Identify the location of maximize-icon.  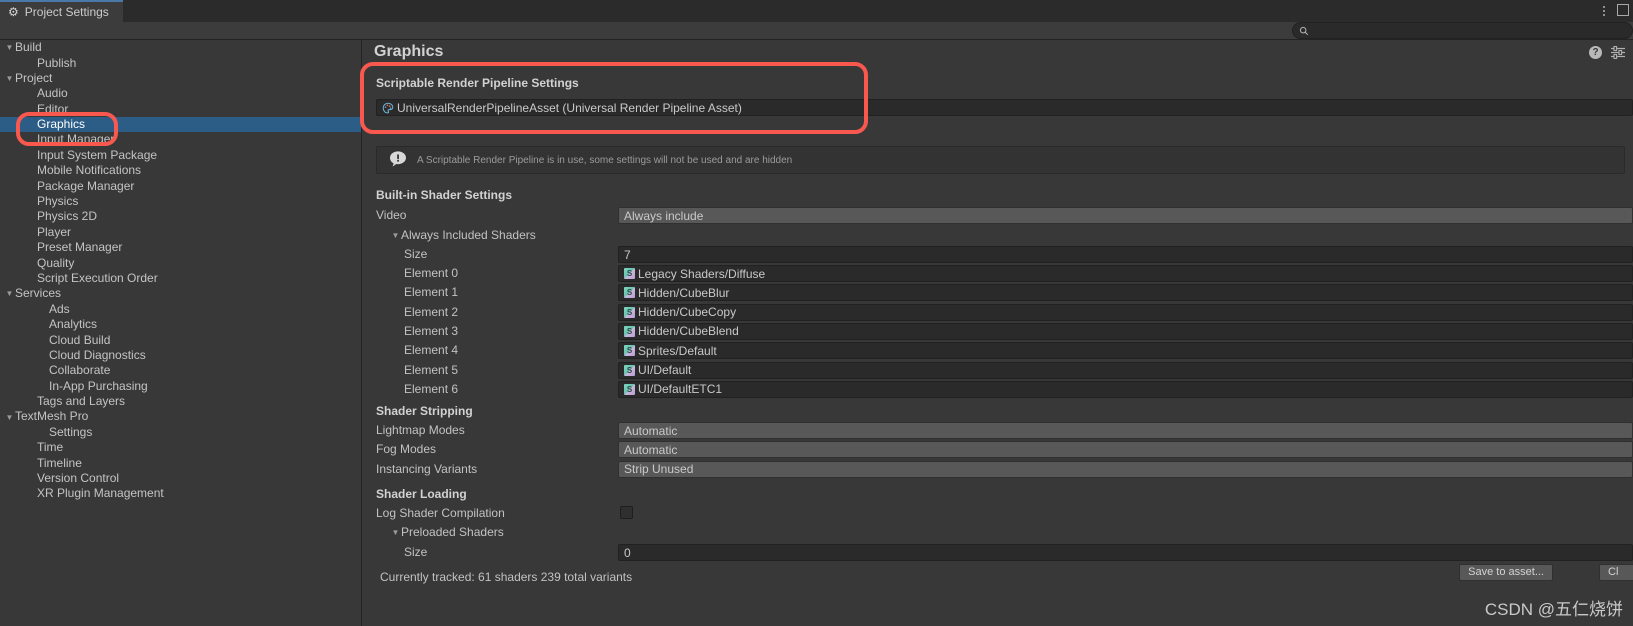
(1623, 10).